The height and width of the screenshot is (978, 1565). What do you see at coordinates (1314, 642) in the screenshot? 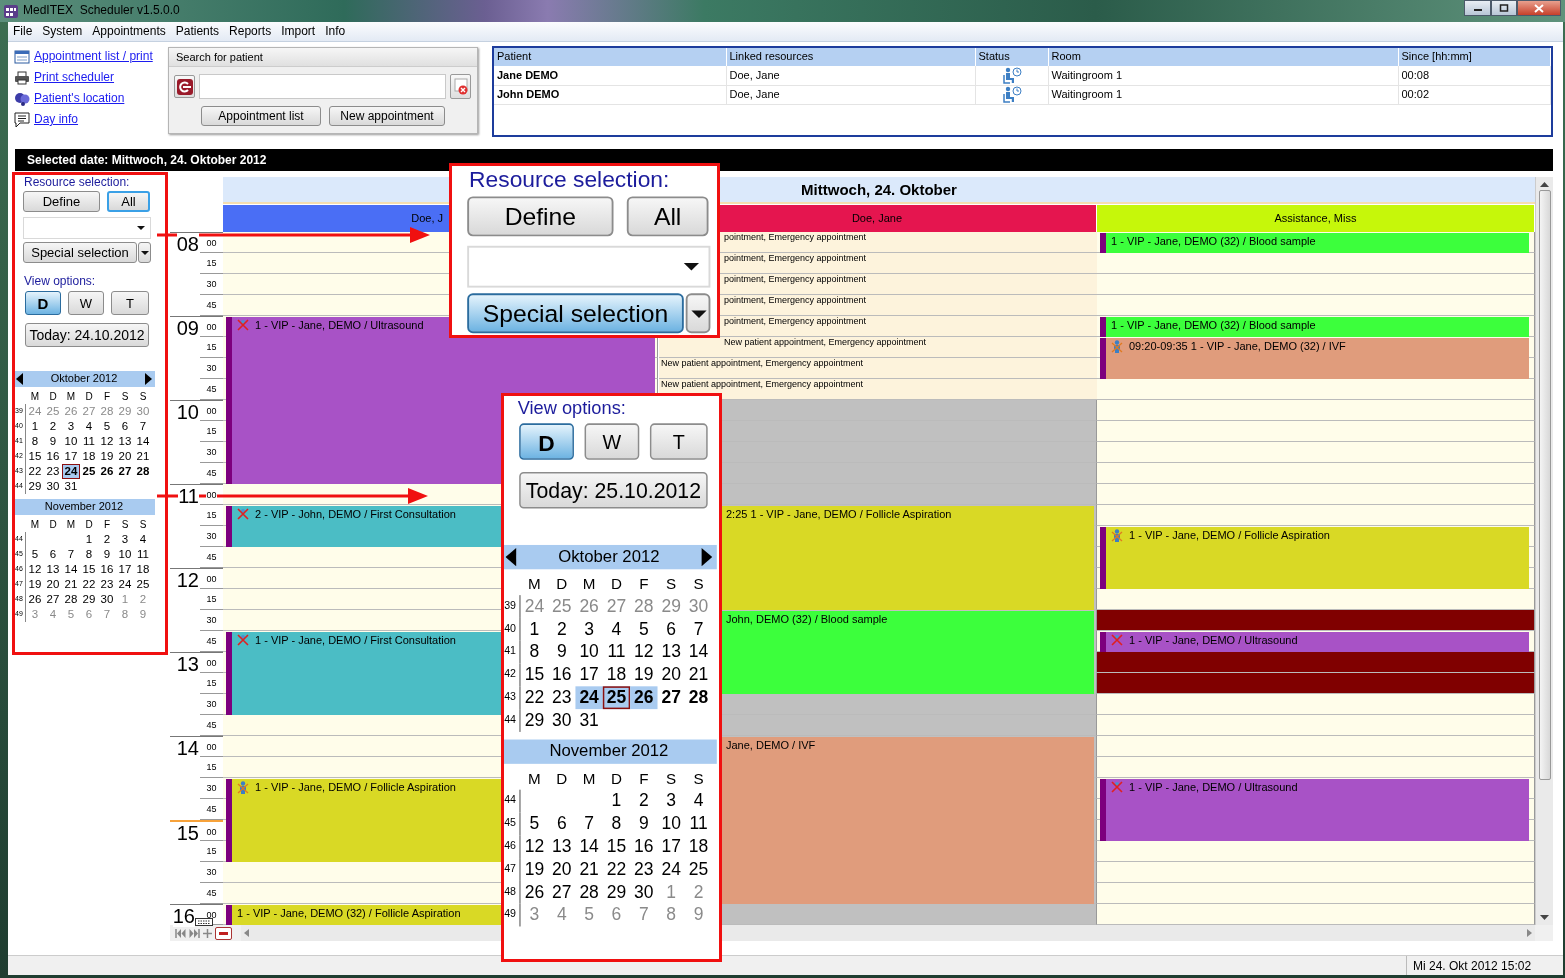
I see `appointment-block: 1 - VIP - Jane, DEMO / Ultrasound` at bounding box center [1314, 642].